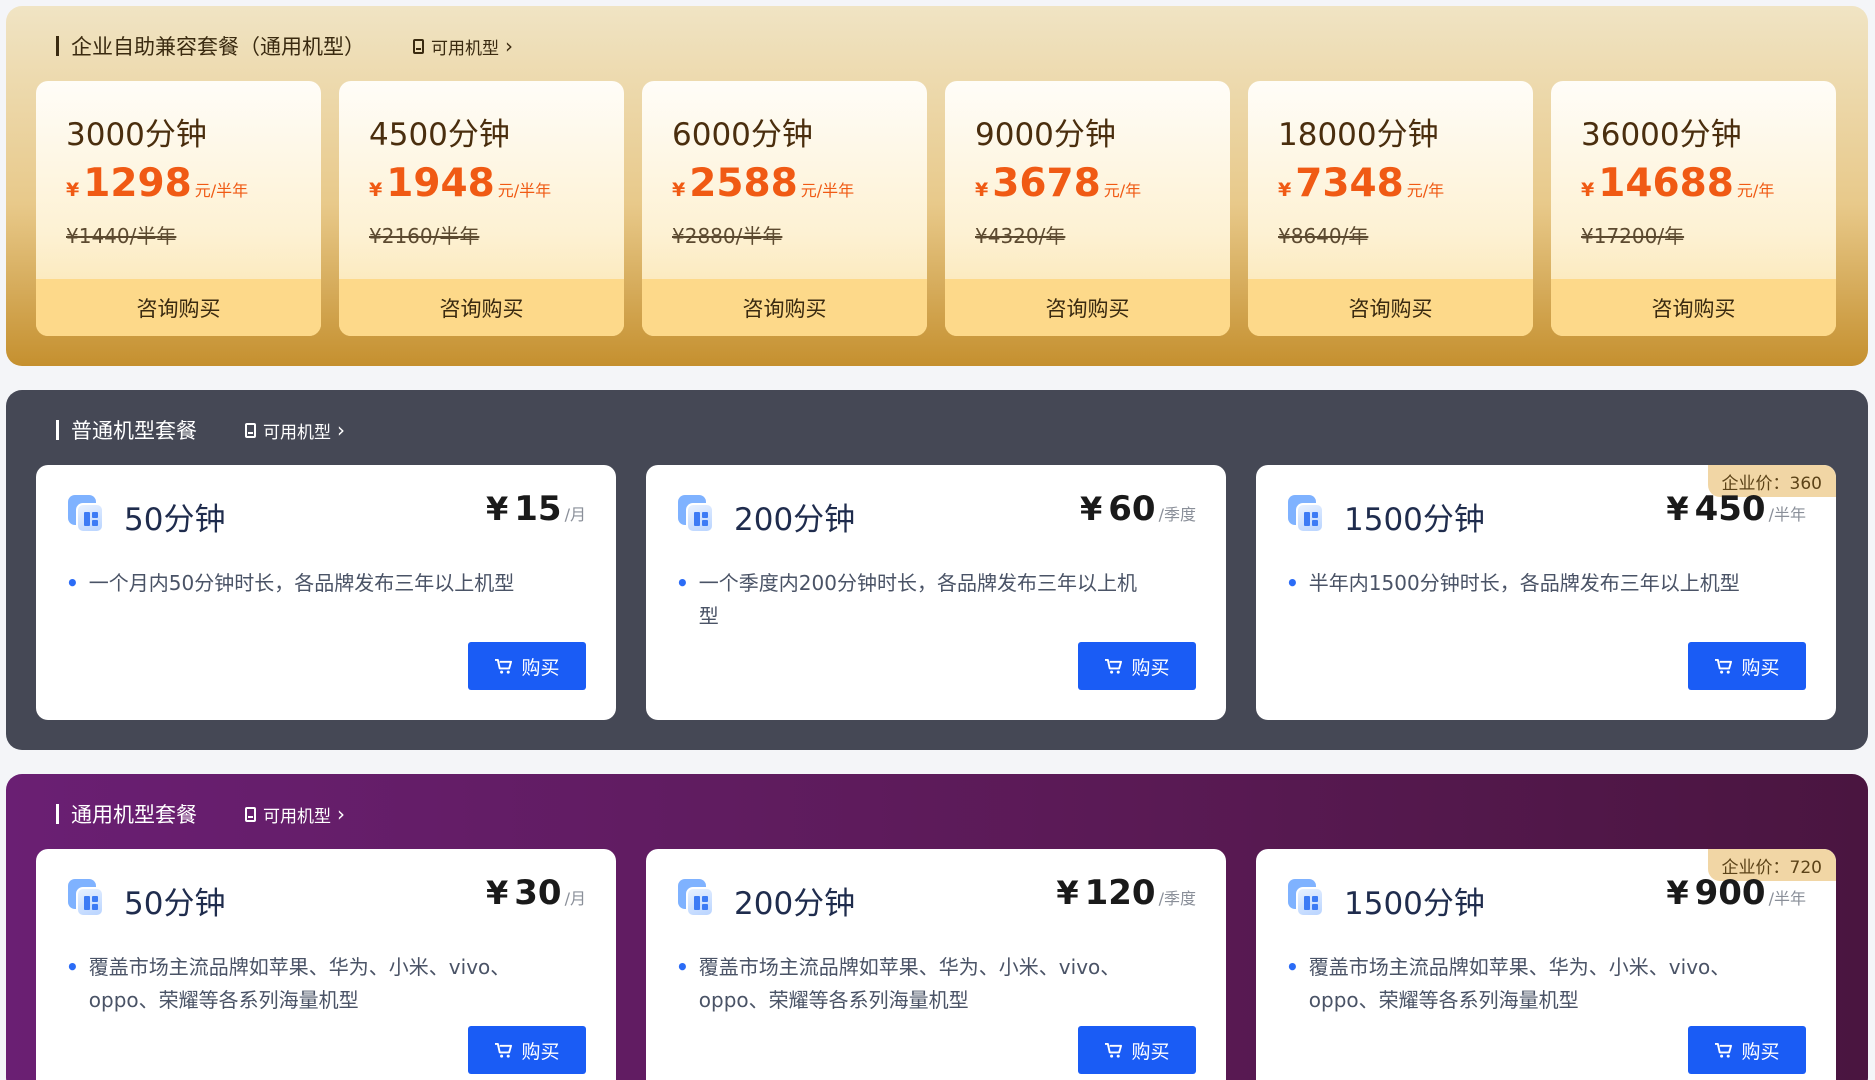  I want to click on enterprise-card: 9000分钟 ¥ 3678 元/年 ¥4320/年 咨询购买, so click(1087, 208).